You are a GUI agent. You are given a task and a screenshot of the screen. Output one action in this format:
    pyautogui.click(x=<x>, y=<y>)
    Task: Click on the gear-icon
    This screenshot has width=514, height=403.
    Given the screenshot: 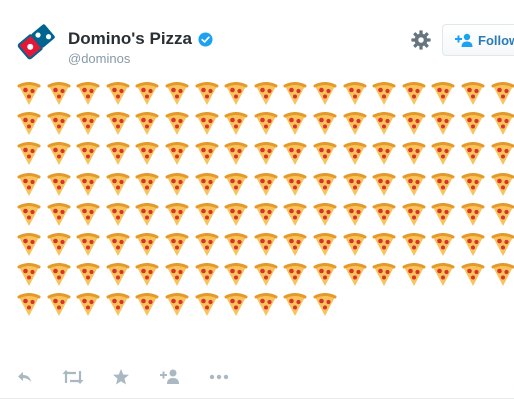 What is the action you would take?
    pyautogui.click(x=421, y=40)
    